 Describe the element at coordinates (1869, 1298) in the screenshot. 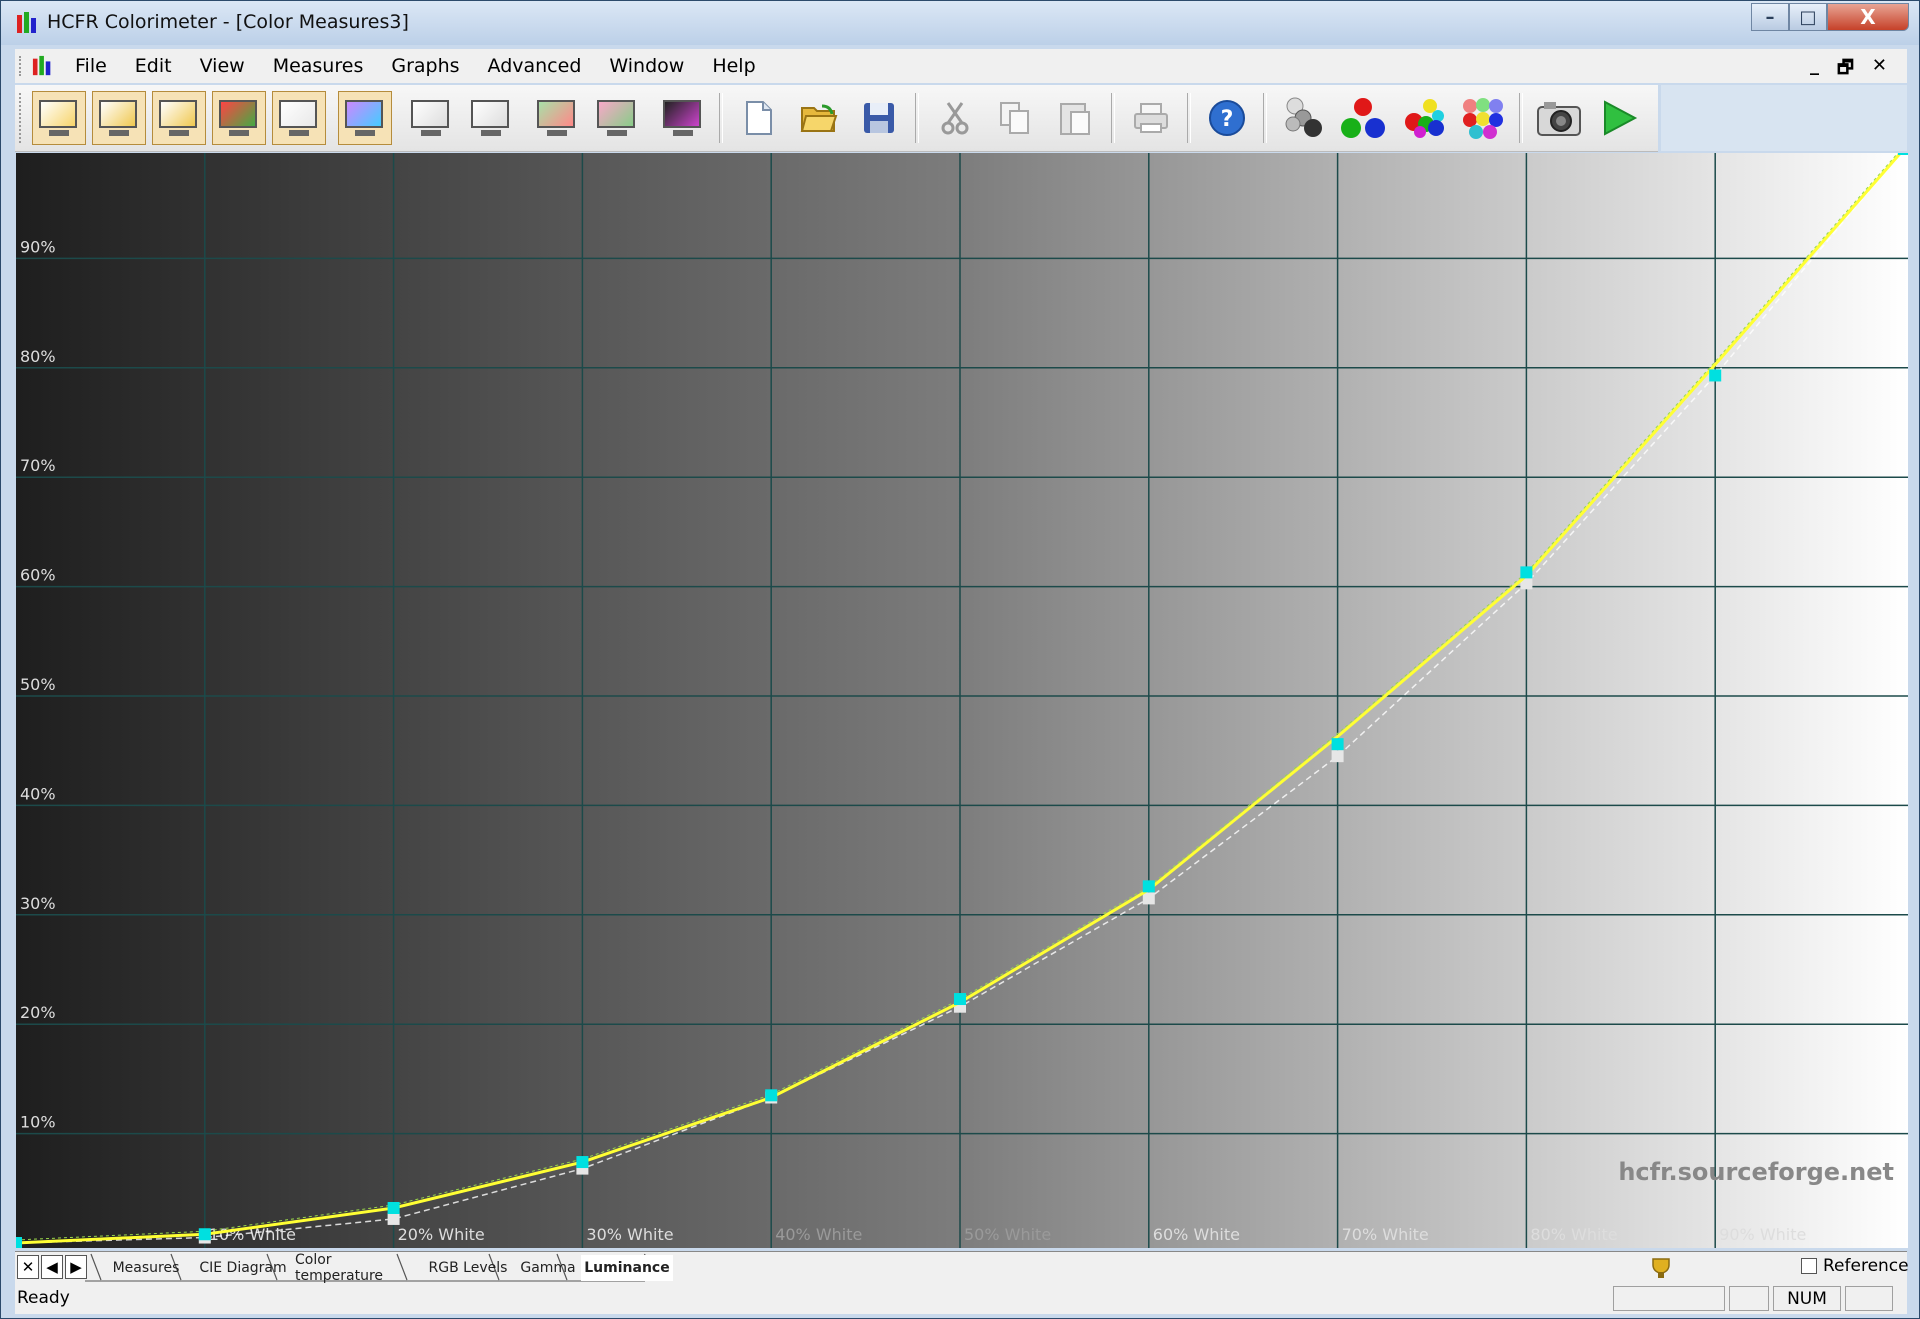

I see `status-pane` at that location.